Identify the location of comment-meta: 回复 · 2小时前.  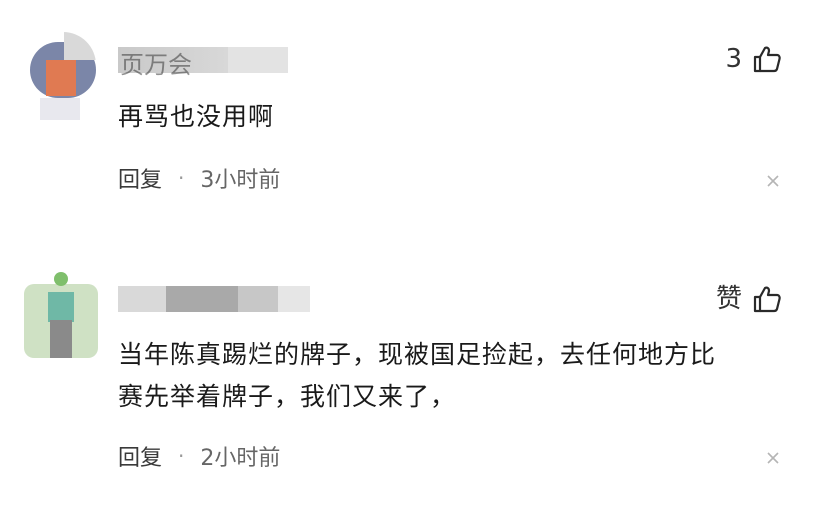
(199, 456).